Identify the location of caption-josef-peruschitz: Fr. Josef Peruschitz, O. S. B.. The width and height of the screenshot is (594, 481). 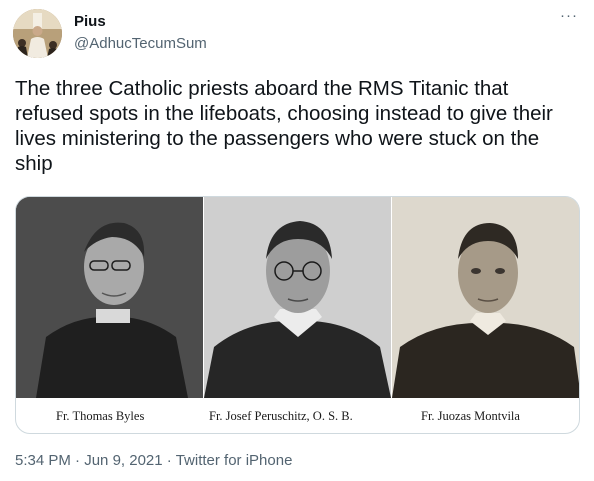
(281, 416).